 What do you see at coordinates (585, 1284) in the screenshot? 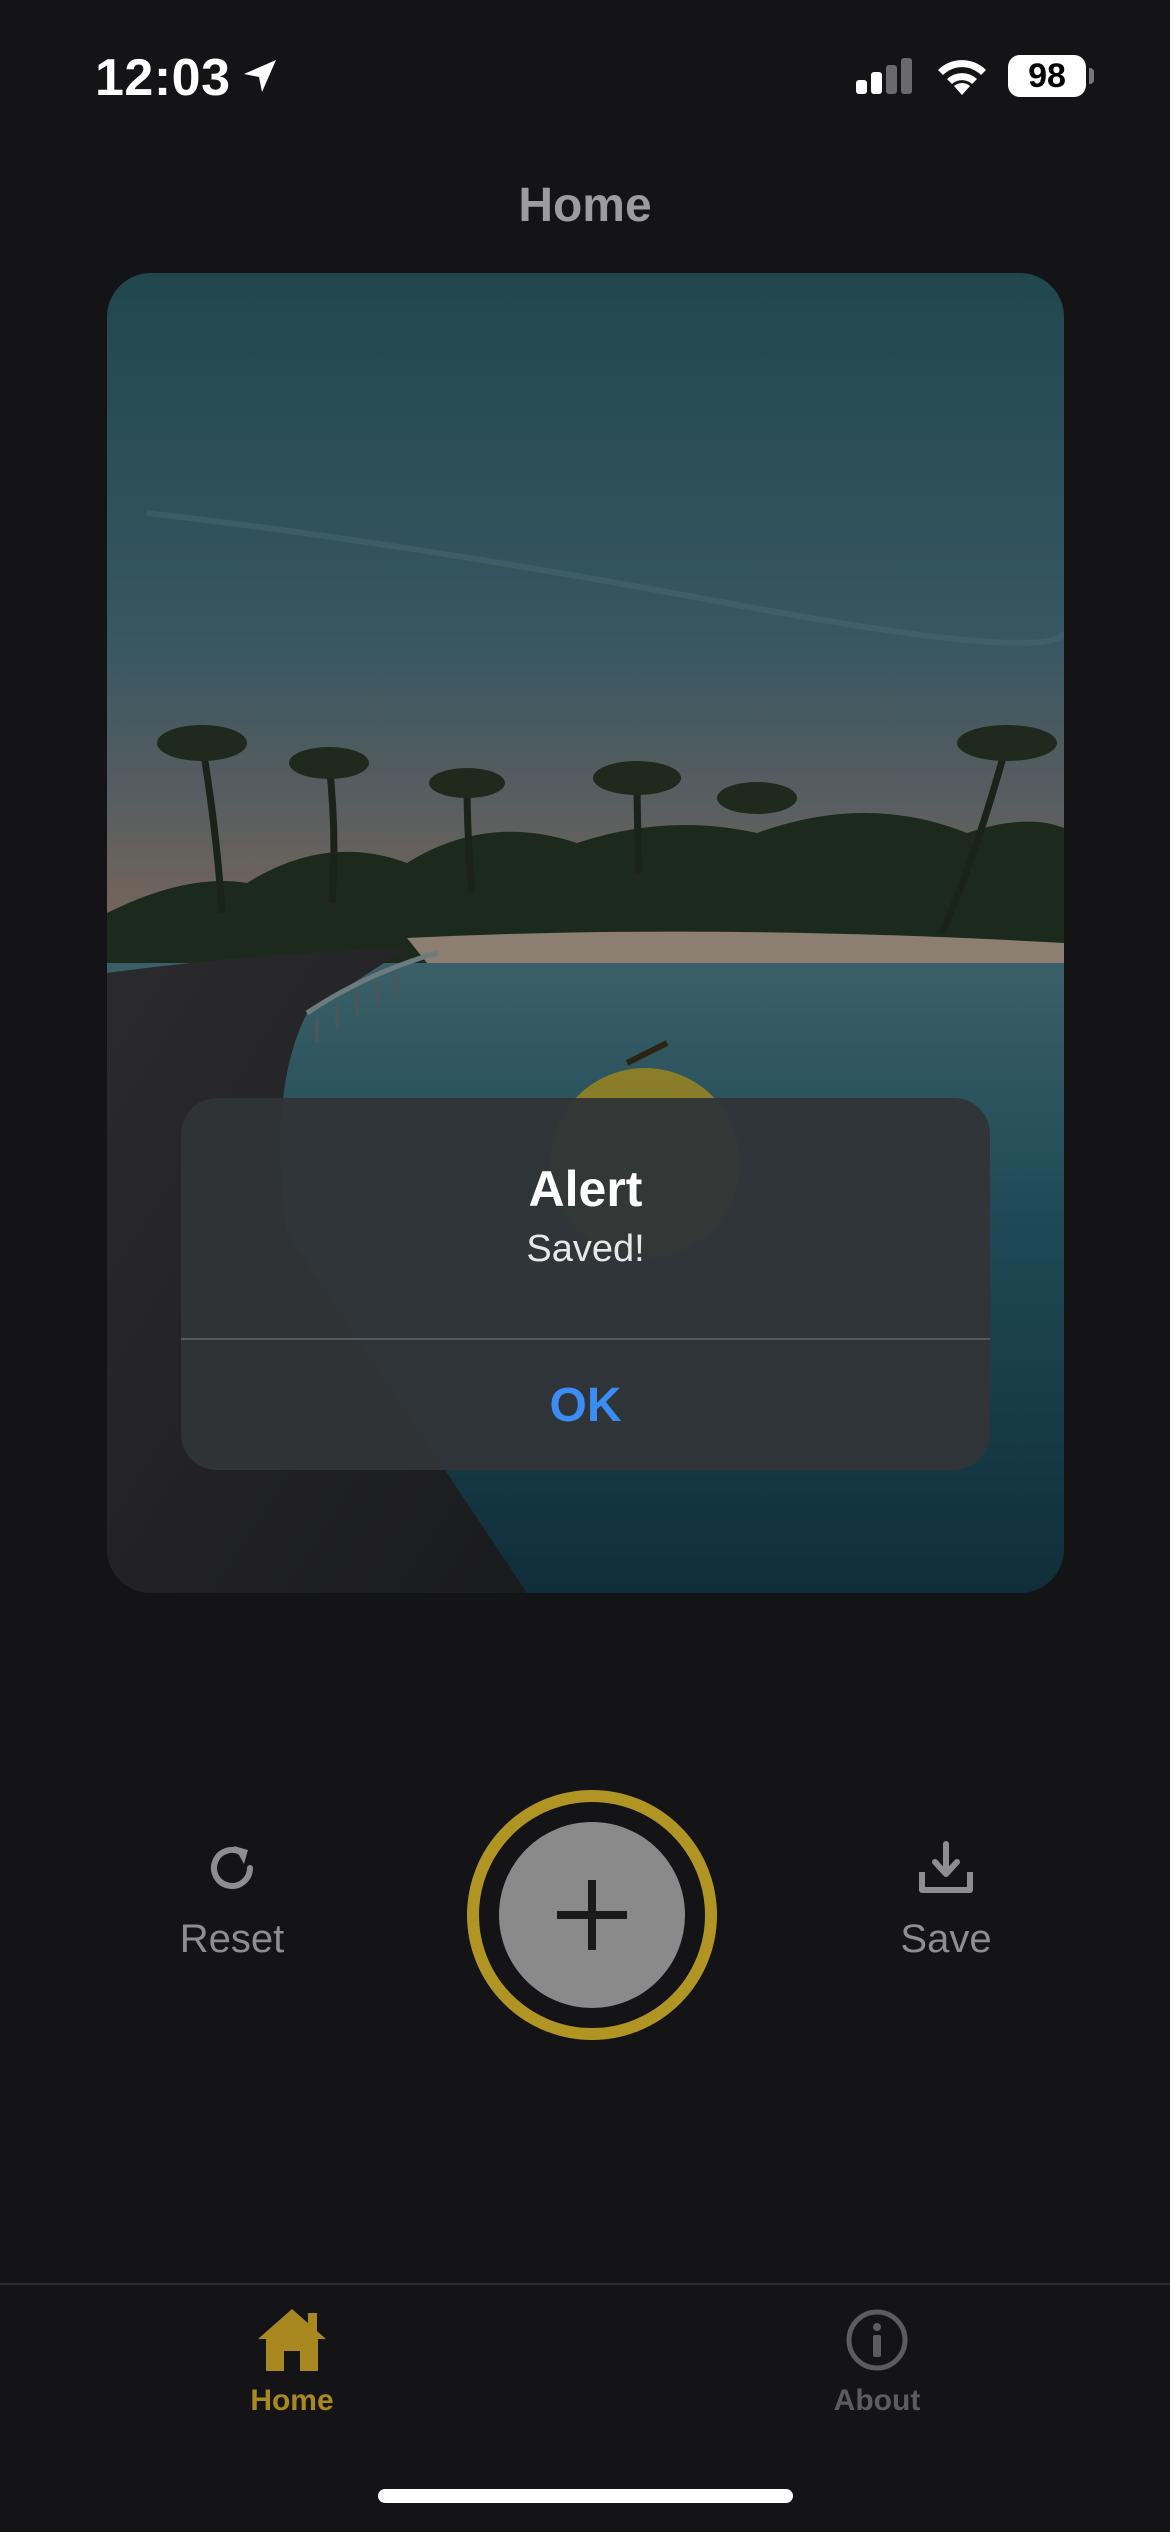
I see `alert-dialog: Alert Saved! OK` at bounding box center [585, 1284].